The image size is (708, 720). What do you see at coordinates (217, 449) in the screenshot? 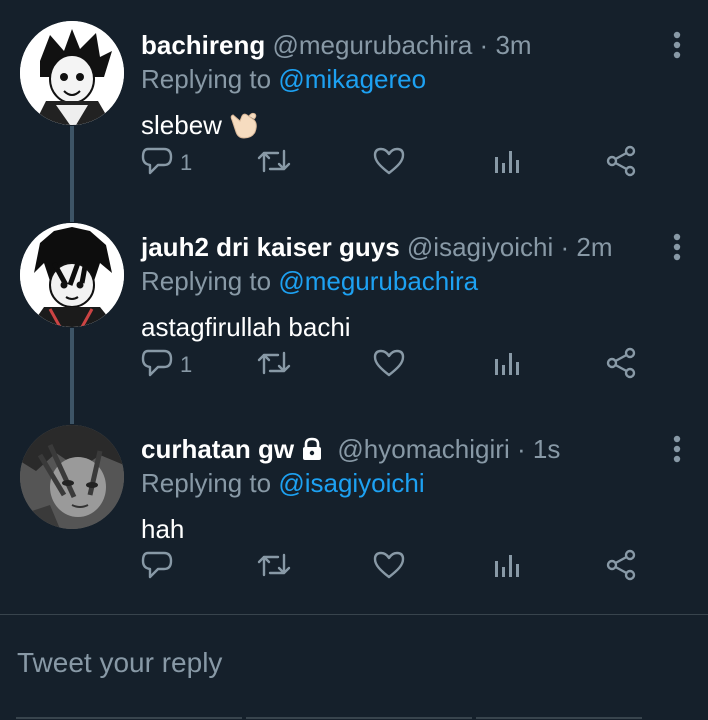
I see `display-name: curhatan gw` at bounding box center [217, 449].